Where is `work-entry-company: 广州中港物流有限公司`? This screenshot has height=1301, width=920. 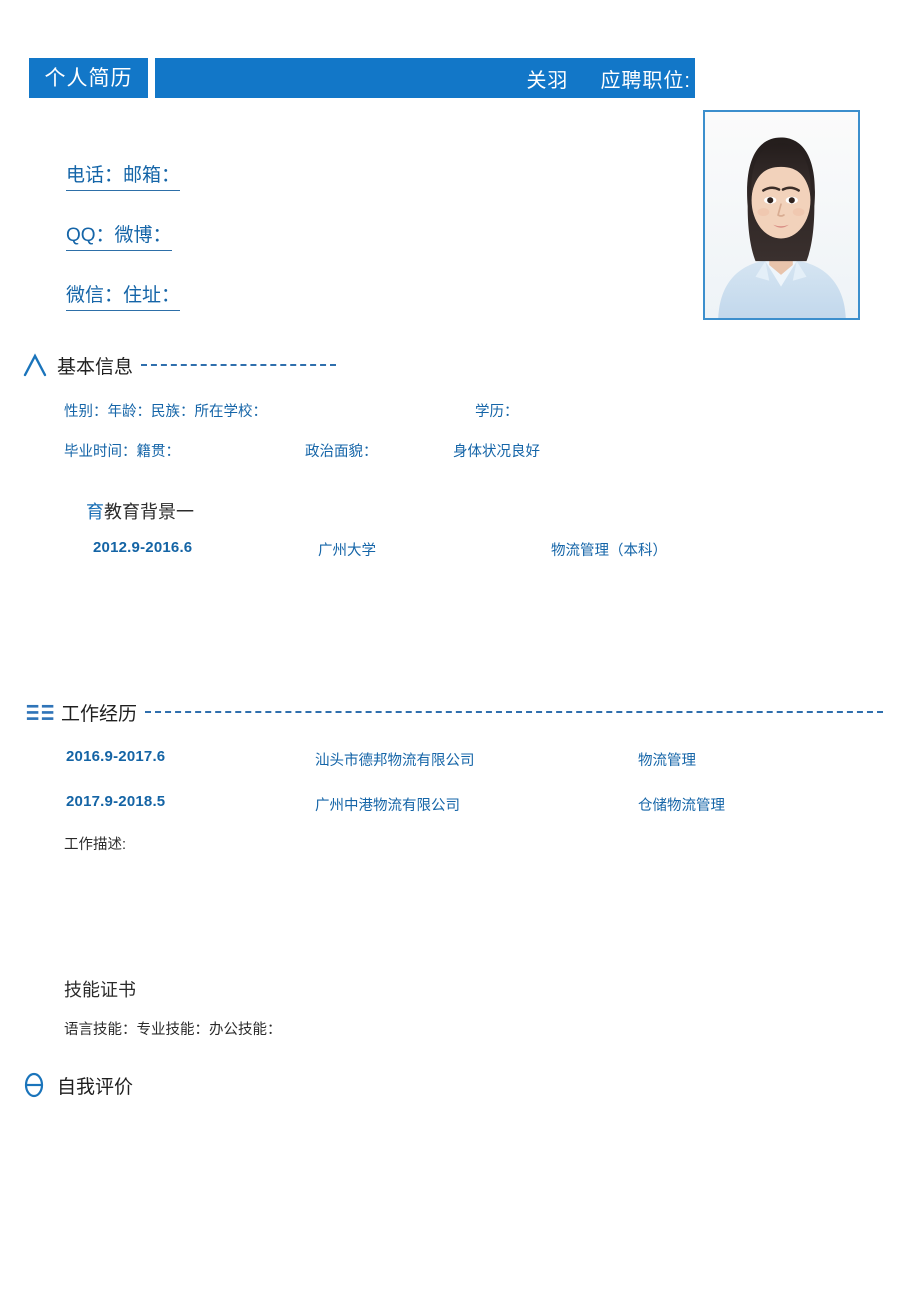
work-entry-company: 广州中港物流有限公司 is located at coordinates (387, 806).